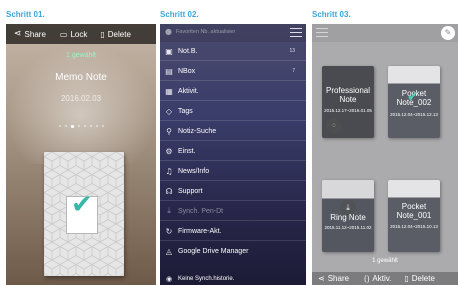  I want to click on menu-item-nbox: ▤ NBox 7, so click(233, 71).